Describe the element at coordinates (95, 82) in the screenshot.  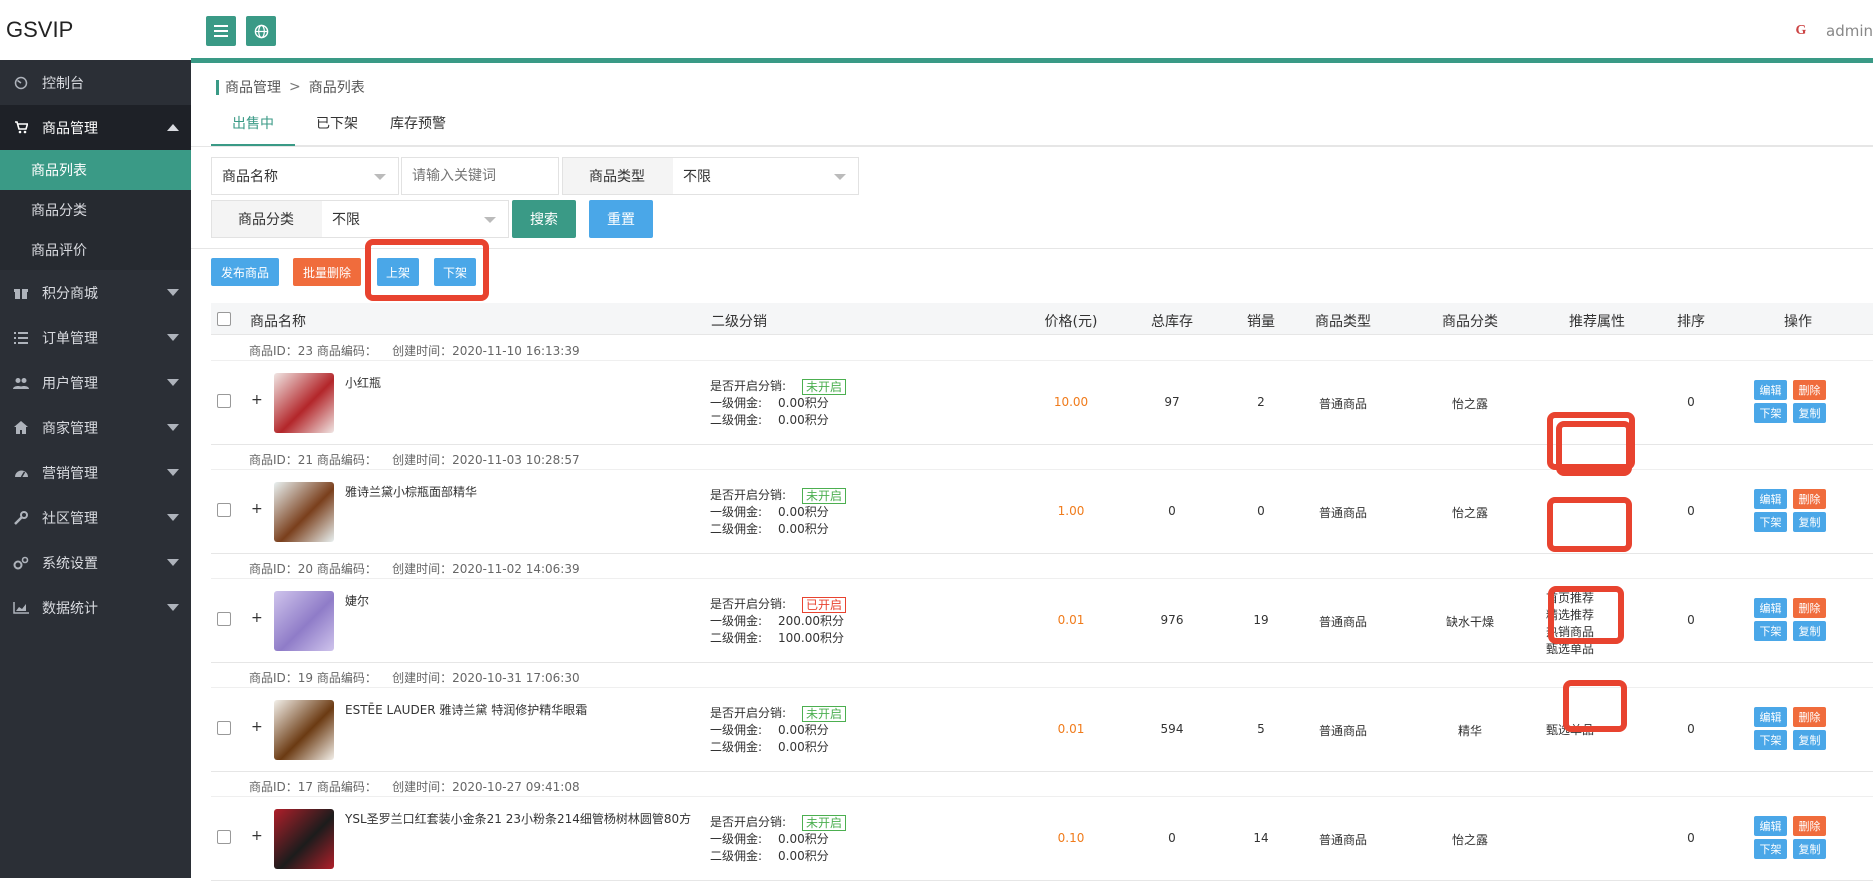
I see `sidebar-item-dashboard: 控制台` at that location.